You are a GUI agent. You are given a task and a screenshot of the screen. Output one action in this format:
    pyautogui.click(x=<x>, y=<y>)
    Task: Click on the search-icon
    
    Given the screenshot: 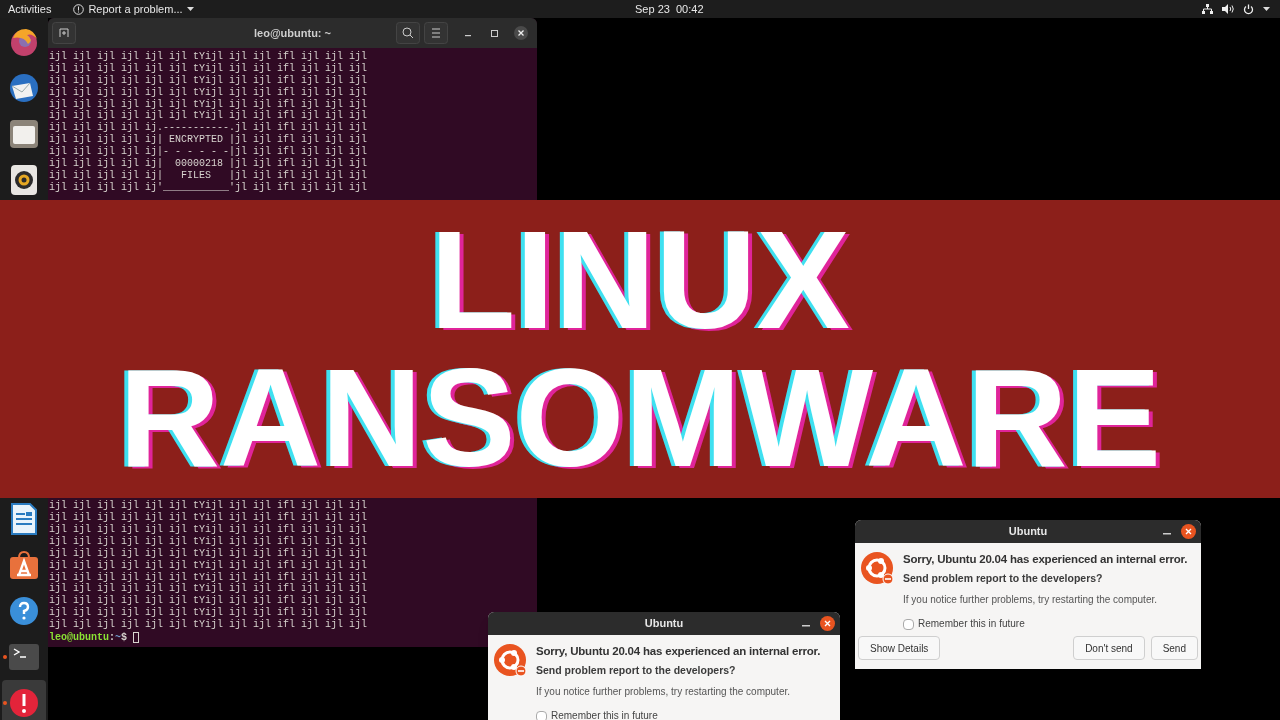 What is the action you would take?
    pyautogui.click(x=408, y=33)
    